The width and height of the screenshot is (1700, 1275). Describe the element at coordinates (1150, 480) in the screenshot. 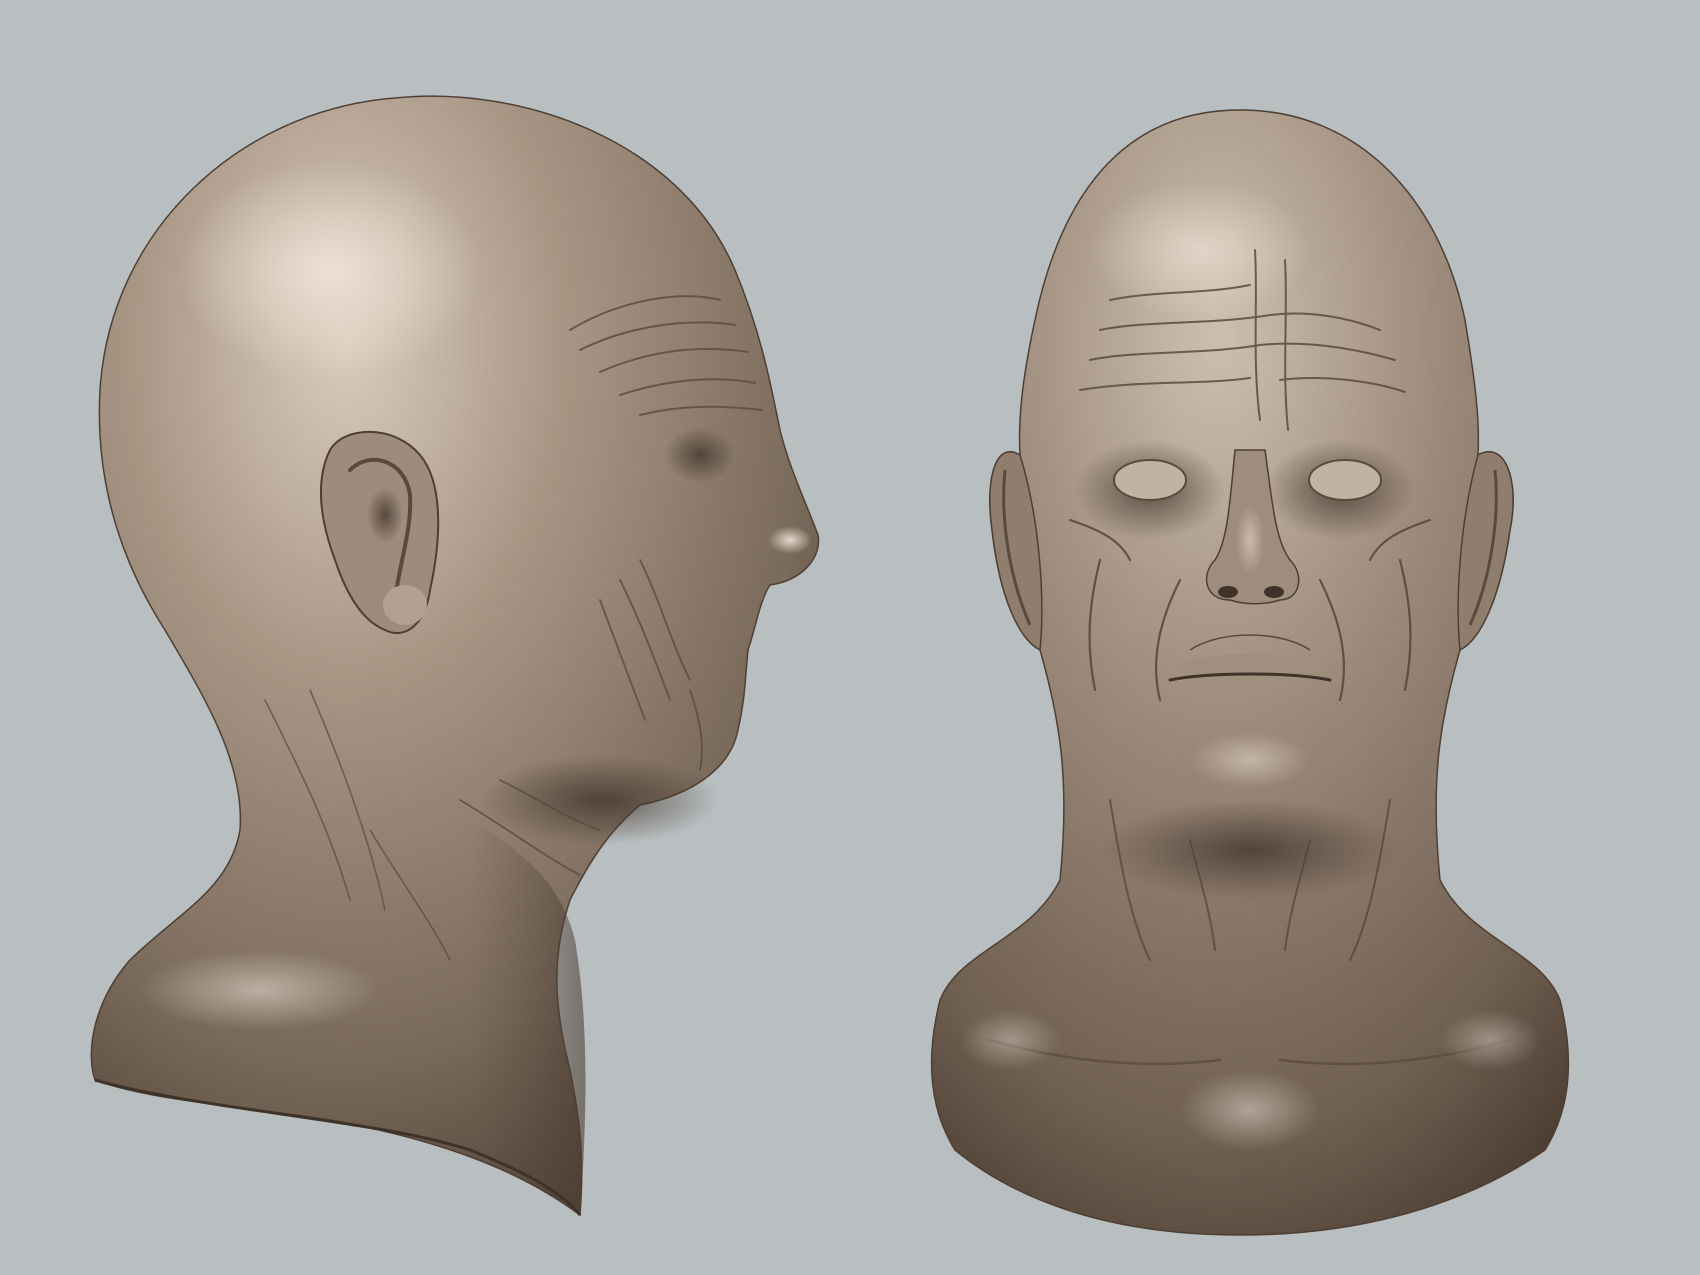

I see `front-left-eye` at that location.